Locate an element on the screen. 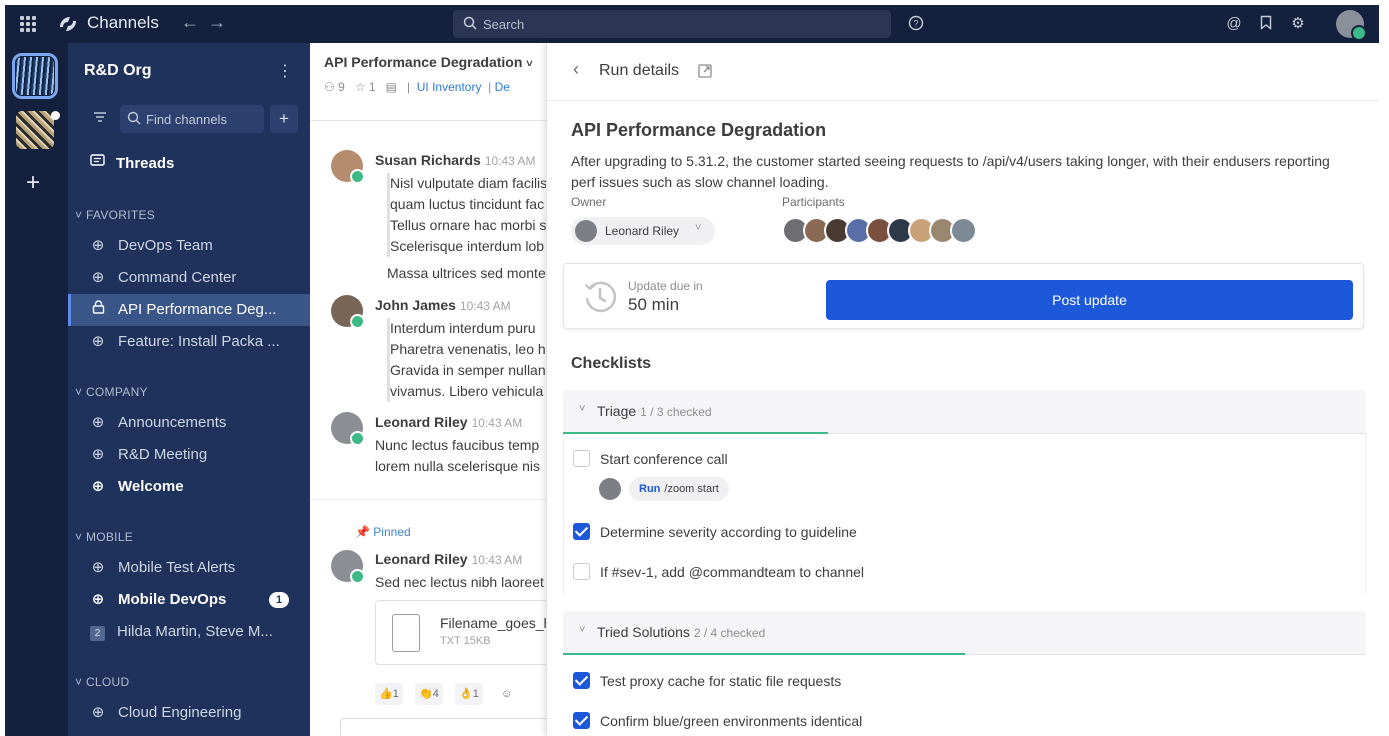 Image resolution: width=1389 pixels, height=736 pixels. chevron-left-icon: ‹ is located at coordinates (576, 69).